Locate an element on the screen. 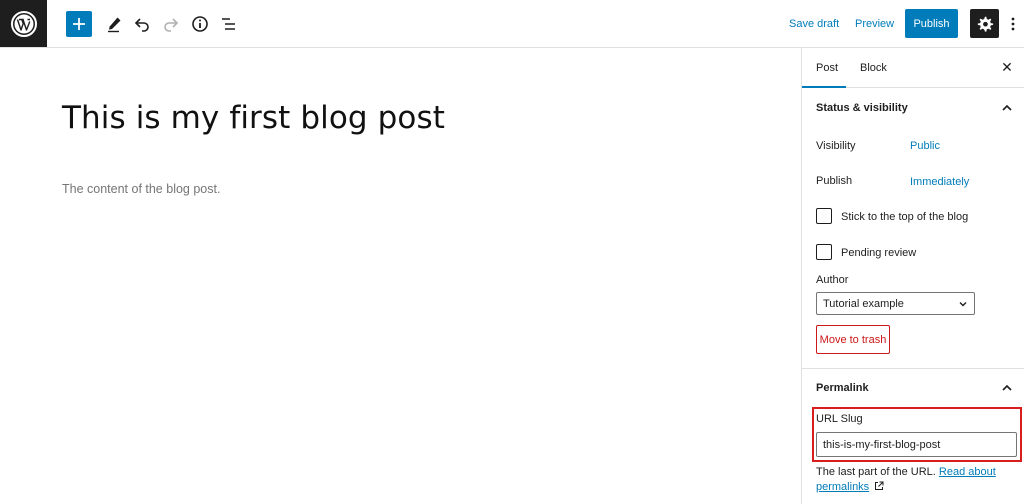 The height and width of the screenshot is (504, 1024). redo-button is located at coordinates (171, 24).